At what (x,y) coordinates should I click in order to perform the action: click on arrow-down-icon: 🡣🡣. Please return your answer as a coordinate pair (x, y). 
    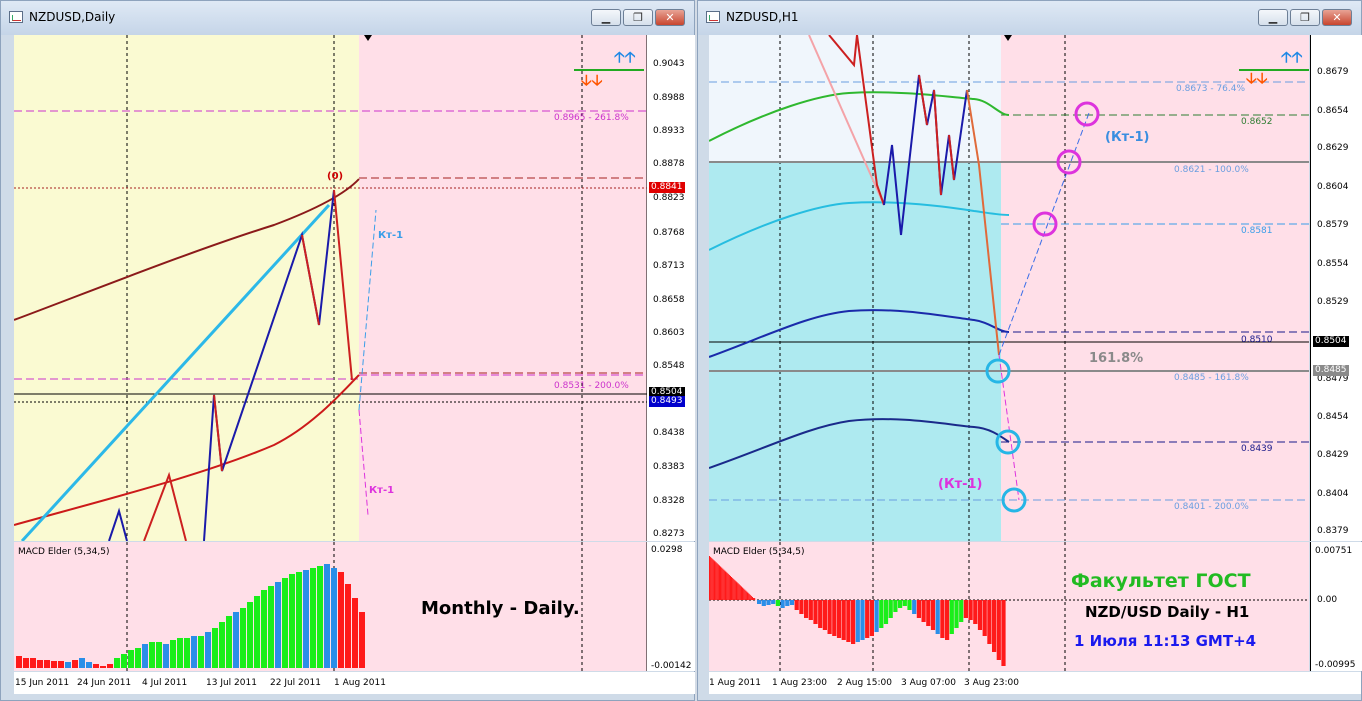
    Looking at the image, I should click on (592, 80).